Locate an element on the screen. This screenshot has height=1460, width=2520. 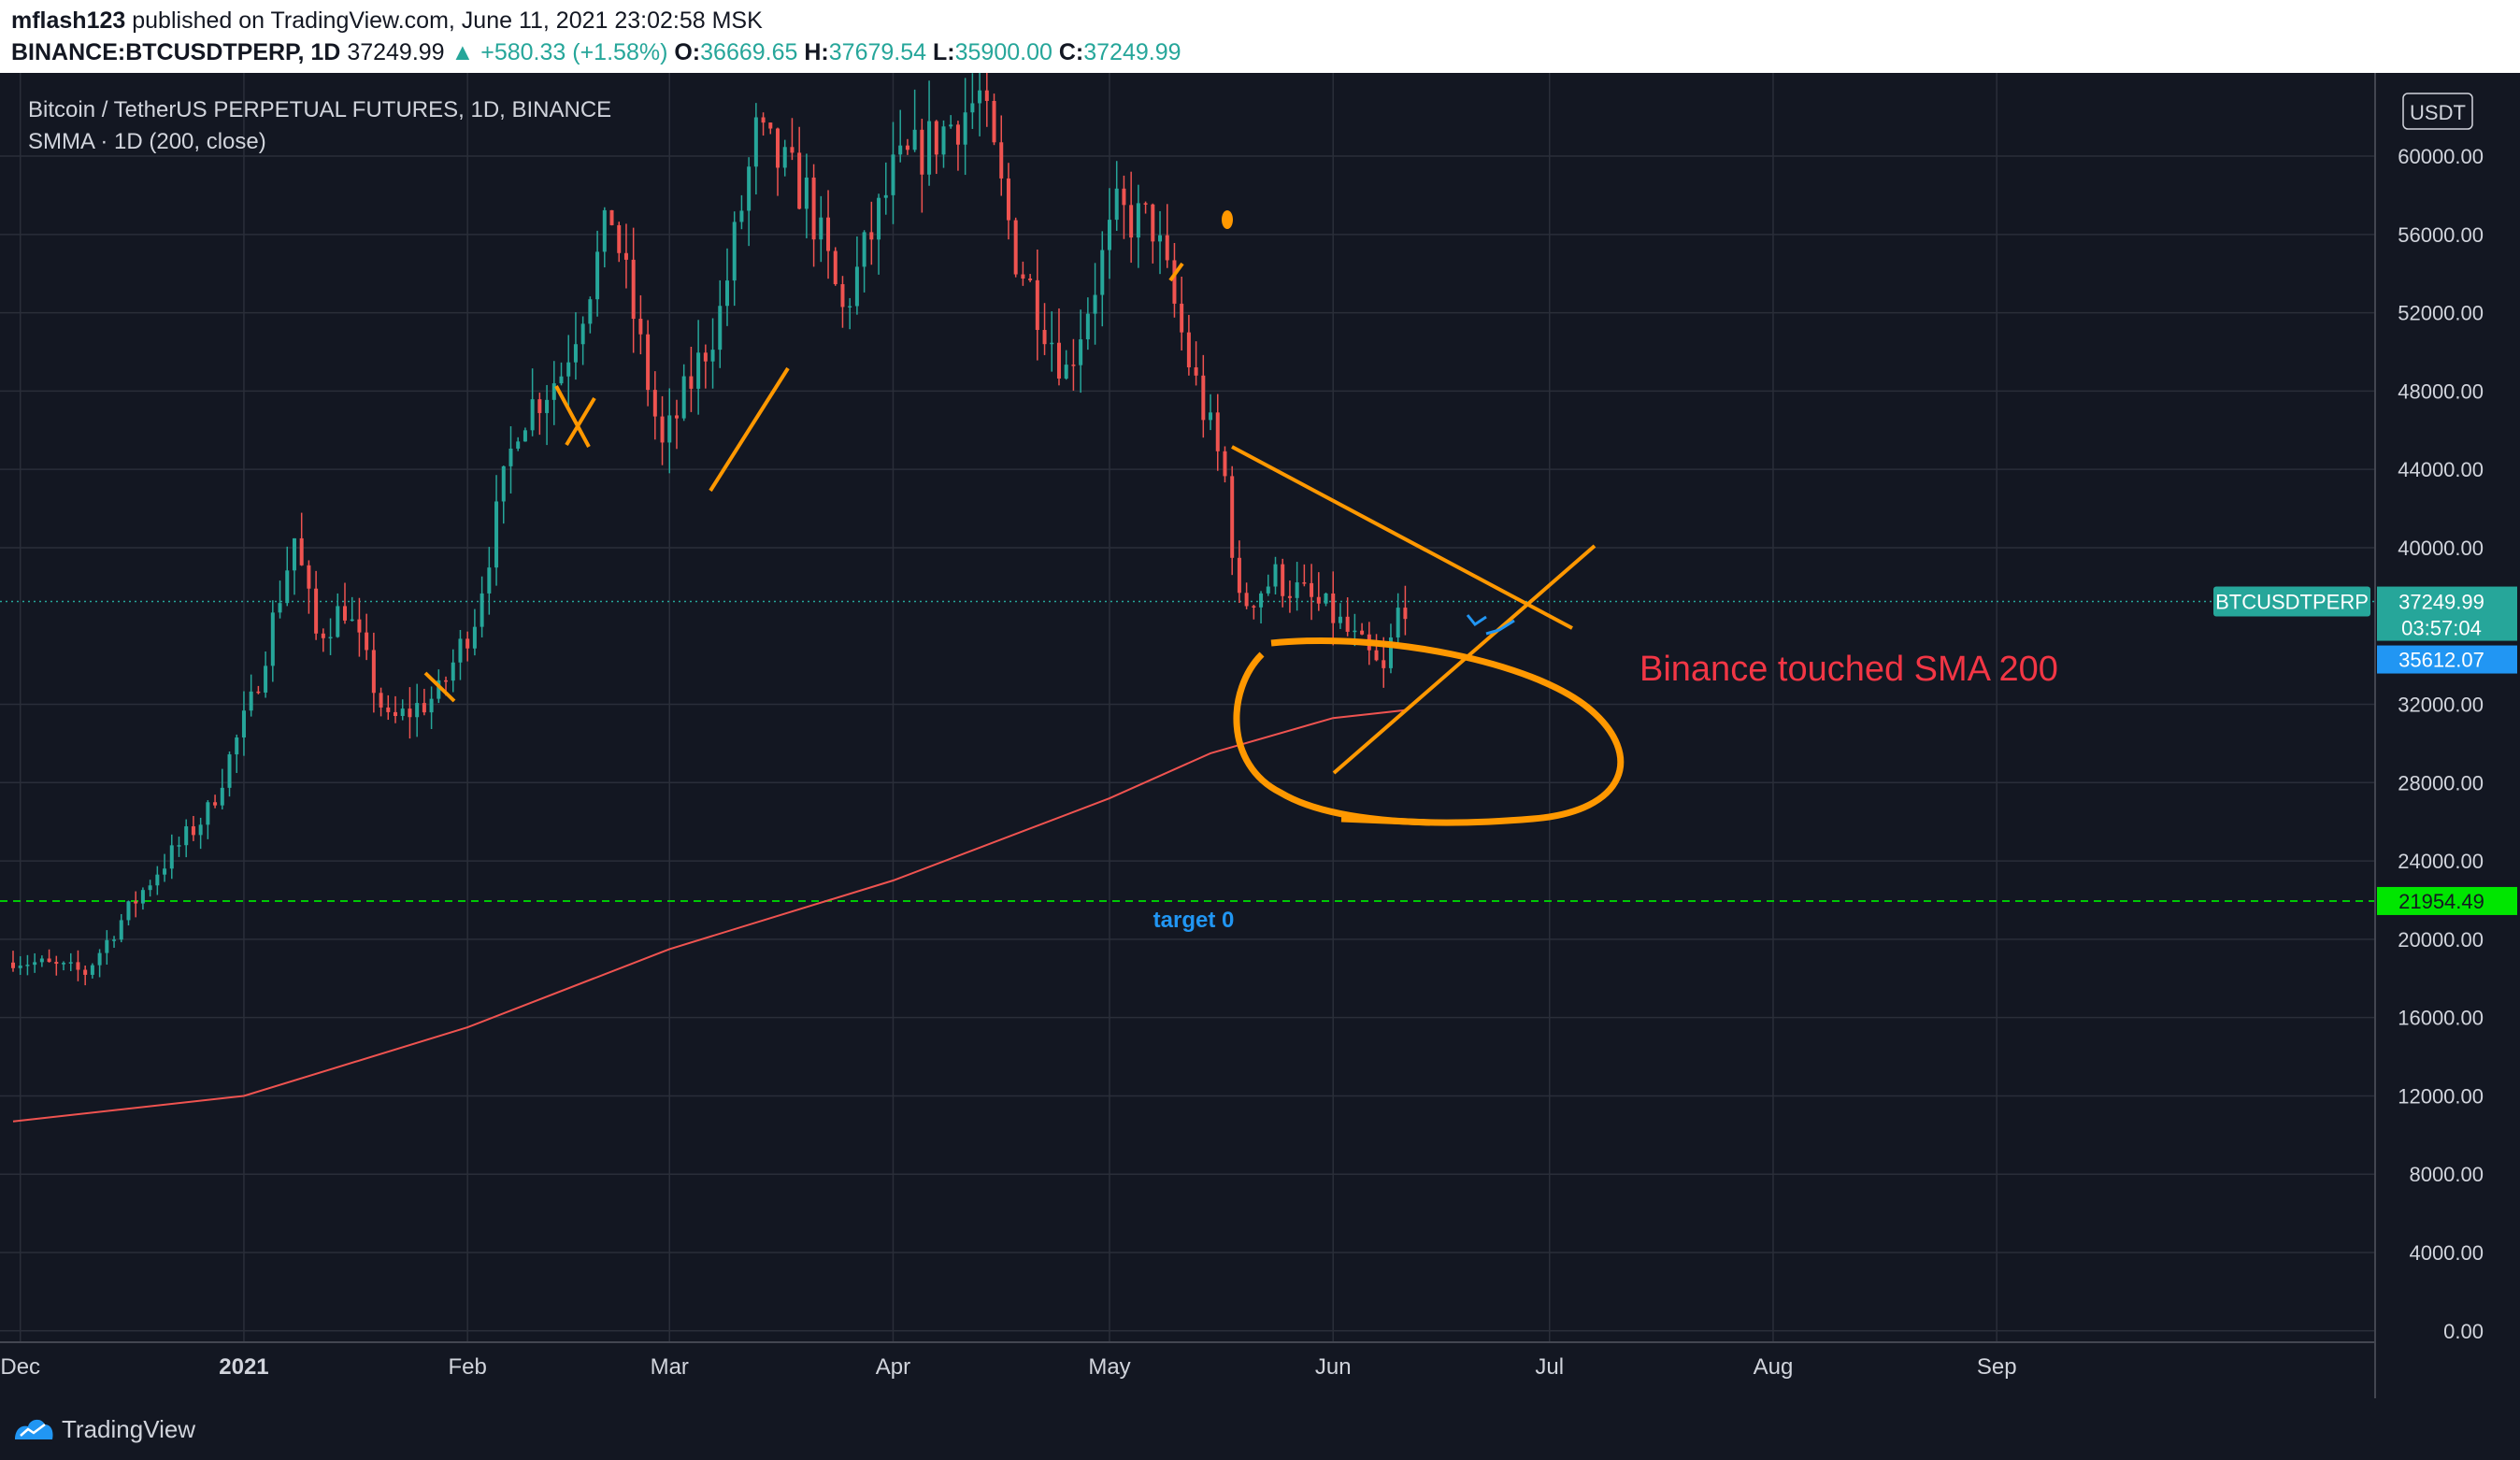
legend-indicator: SMMA · 1D (200, close) is located at coordinates (147, 142).